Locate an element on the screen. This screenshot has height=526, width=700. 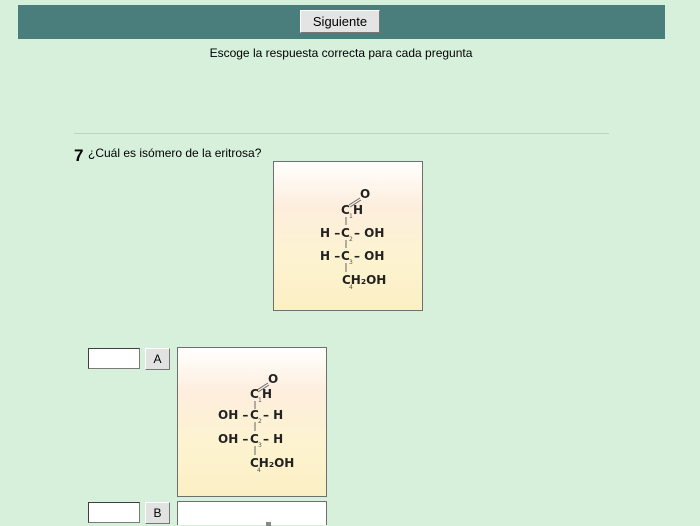
answer-input-b is located at coordinates (114, 512).